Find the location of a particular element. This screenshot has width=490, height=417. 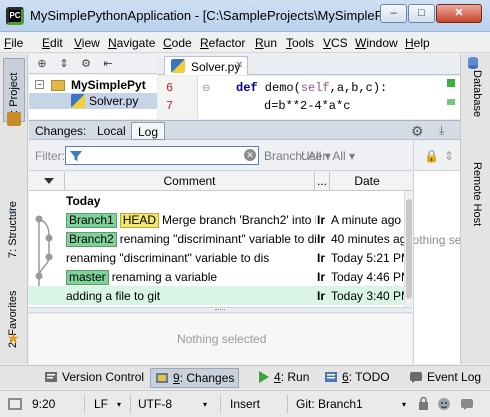

commit-author: Ir is located at coordinates (321, 258).